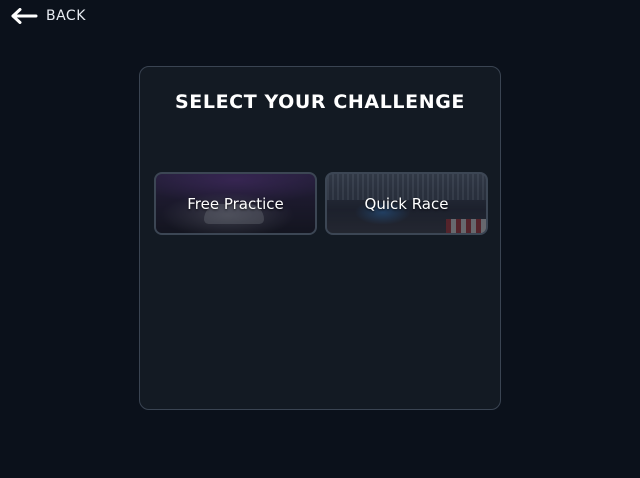 This screenshot has height=478, width=640. What do you see at coordinates (24, 16) in the screenshot?
I see `arrow-left-icon` at bounding box center [24, 16].